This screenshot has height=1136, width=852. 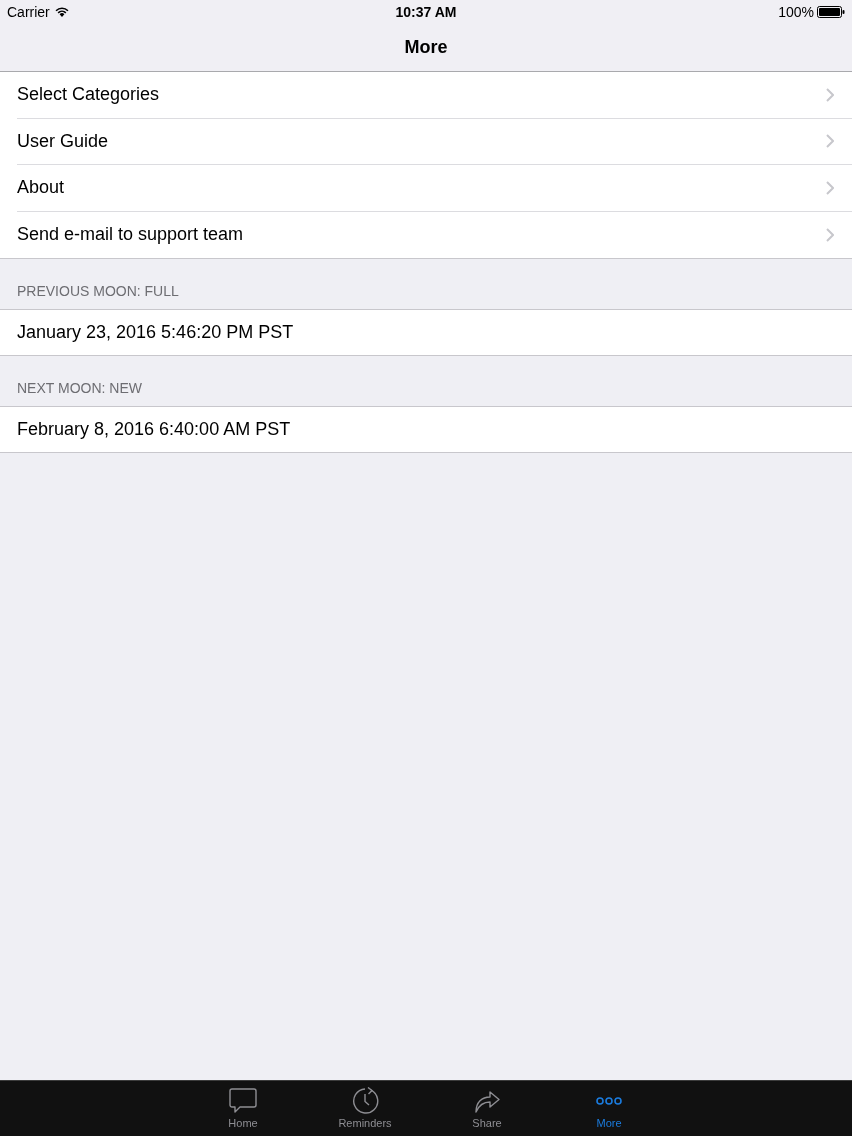 What do you see at coordinates (365, 1100) in the screenshot?
I see `clock-icon` at bounding box center [365, 1100].